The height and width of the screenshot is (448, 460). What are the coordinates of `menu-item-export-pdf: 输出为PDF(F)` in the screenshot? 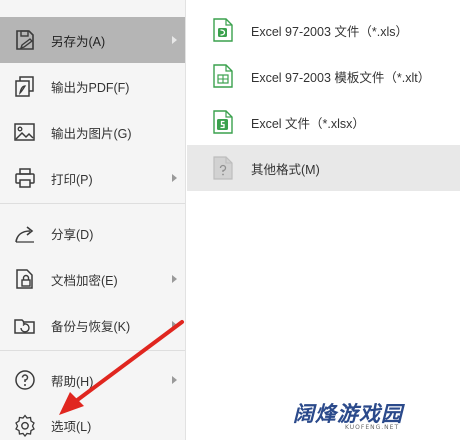 It's located at (92, 86).